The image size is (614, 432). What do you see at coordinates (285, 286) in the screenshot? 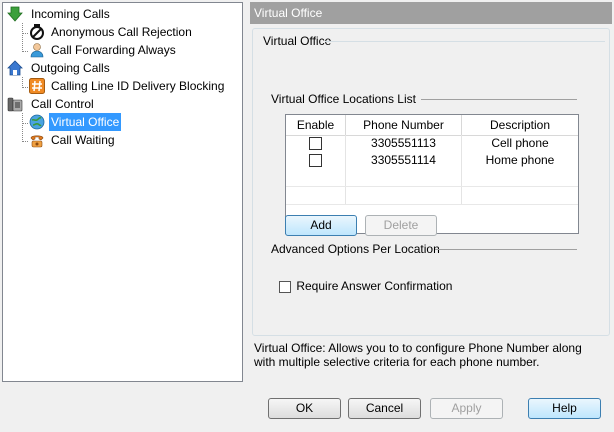
I see `require-answer-confirmation-checkbox` at bounding box center [285, 286].